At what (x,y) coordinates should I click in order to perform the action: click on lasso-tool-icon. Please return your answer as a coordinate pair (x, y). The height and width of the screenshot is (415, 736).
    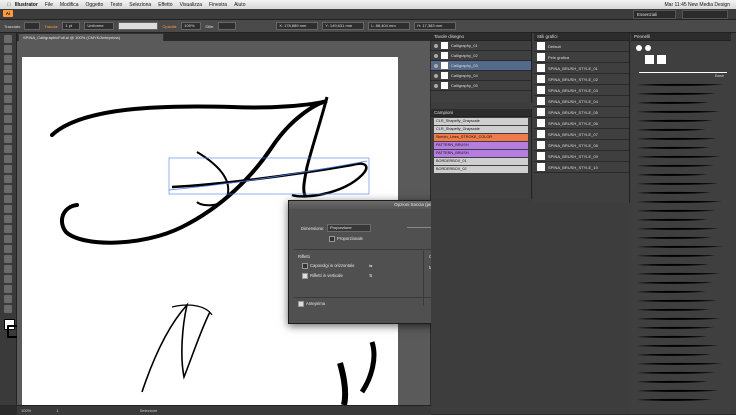
    Looking at the image, I should click on (8, 69).